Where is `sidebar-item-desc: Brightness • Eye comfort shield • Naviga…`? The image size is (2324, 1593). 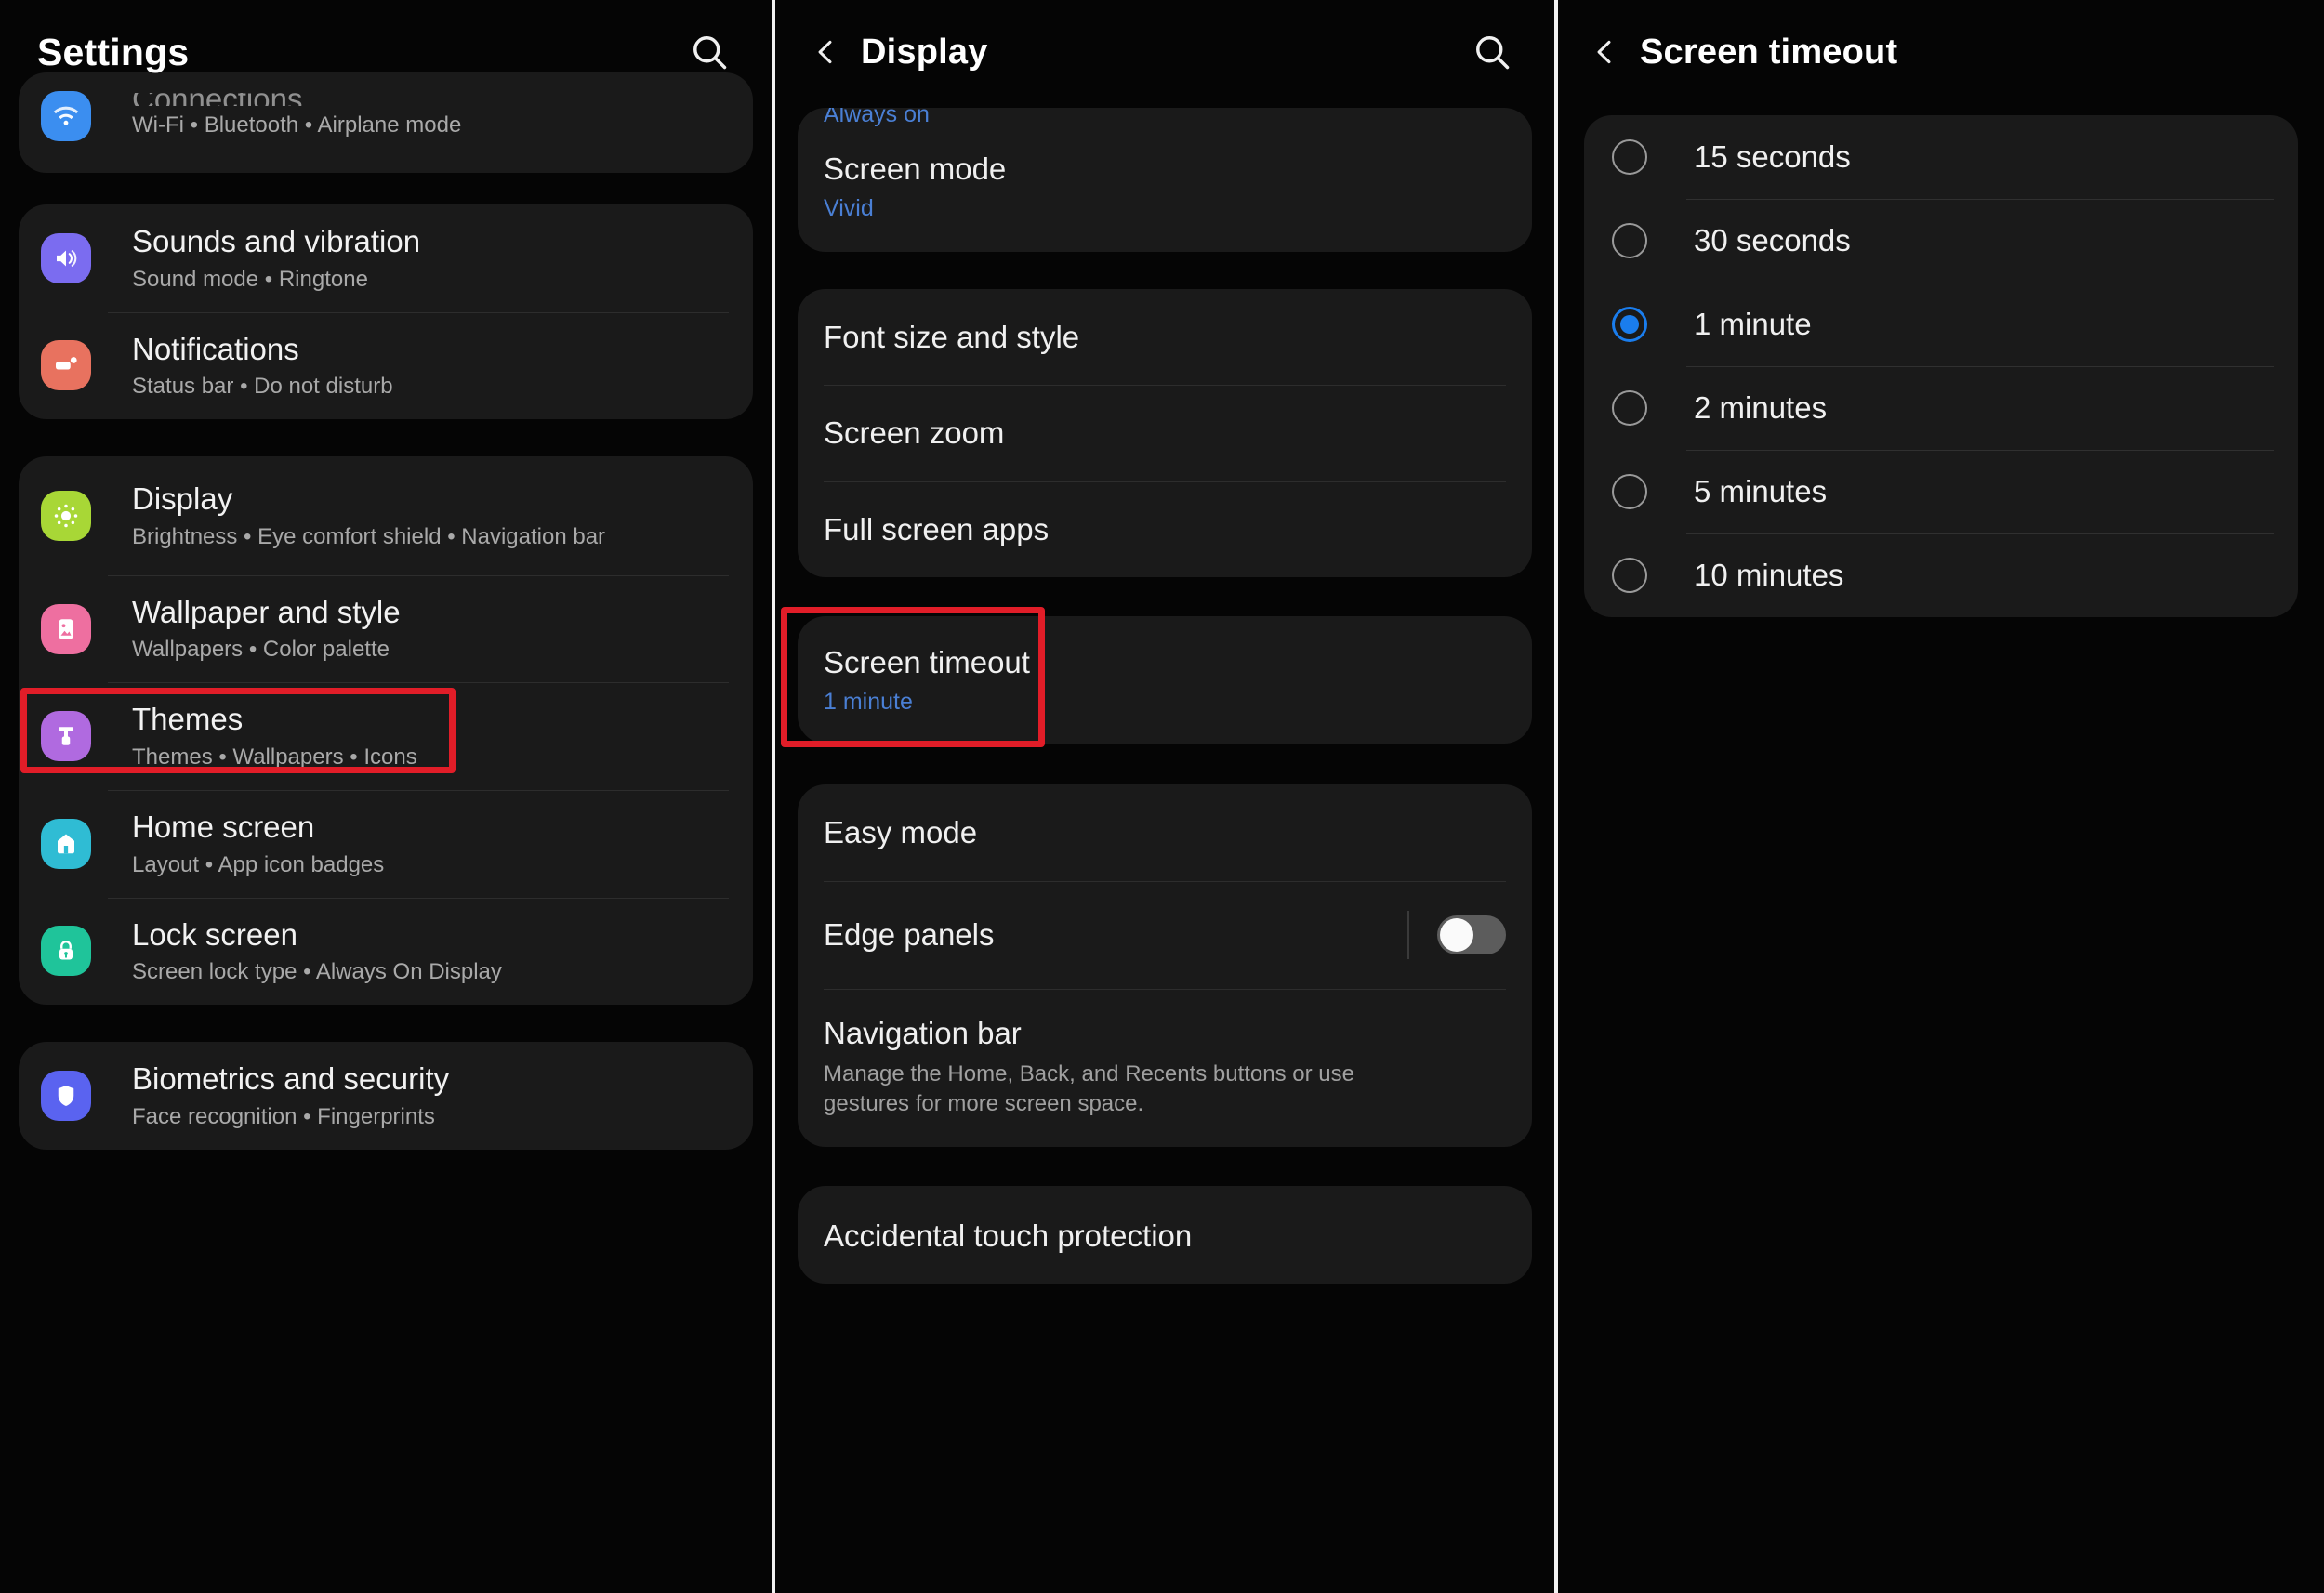
sidebar-item-desc: Brightness • Eye comfort shield • Naviga… is located at coordinates (369, 536).